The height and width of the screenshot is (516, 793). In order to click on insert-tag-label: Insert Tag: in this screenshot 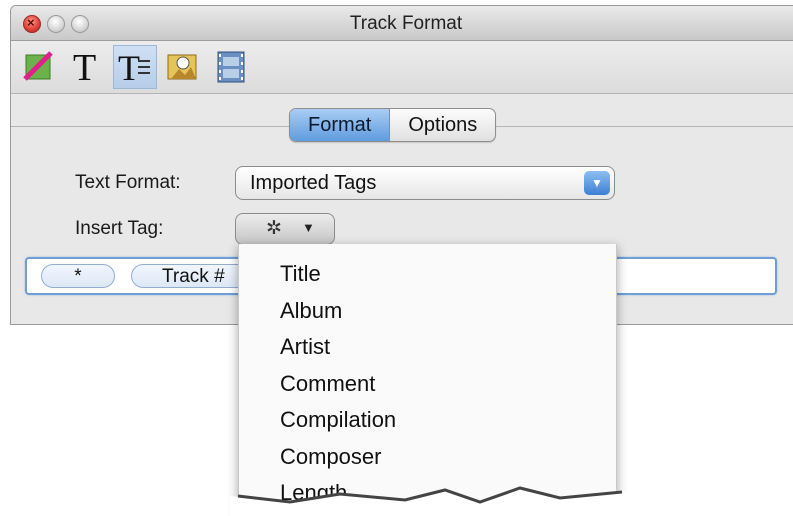, I will do `click(119, 228)`.